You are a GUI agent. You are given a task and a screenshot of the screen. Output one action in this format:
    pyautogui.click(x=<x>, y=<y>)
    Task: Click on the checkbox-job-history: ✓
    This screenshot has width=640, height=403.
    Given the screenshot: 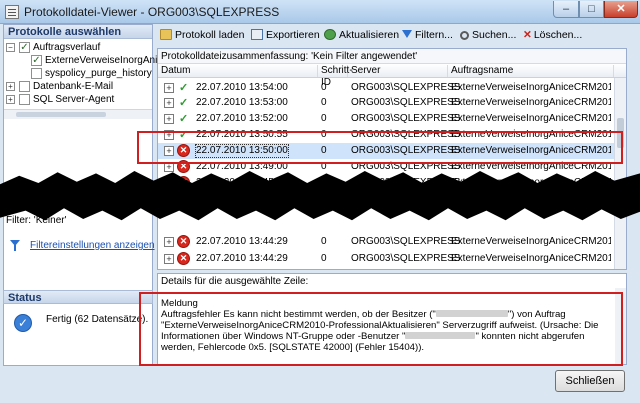 What is the action you would take?
    pyautogui.click(x=24, y=47)
    